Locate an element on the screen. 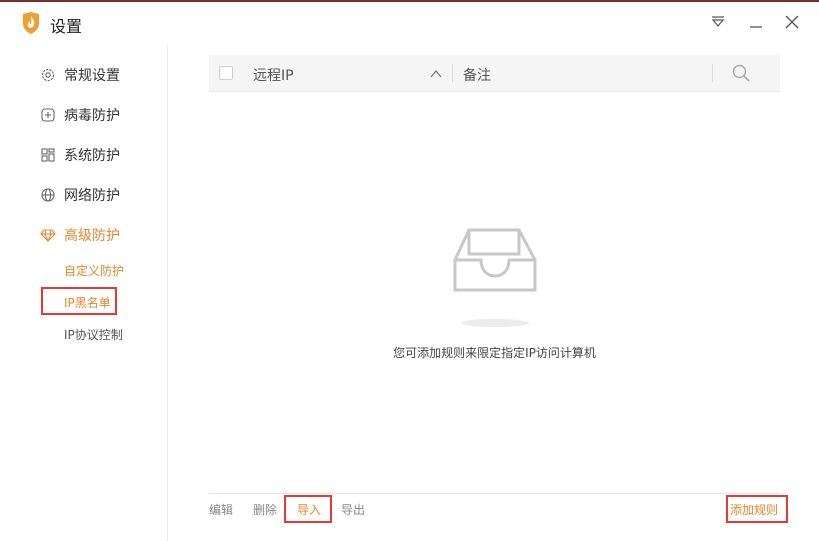 The height and width of the screenshot is (541, 819). sidebar-item-label: 常规设置 is located at coordinates (92, 76).